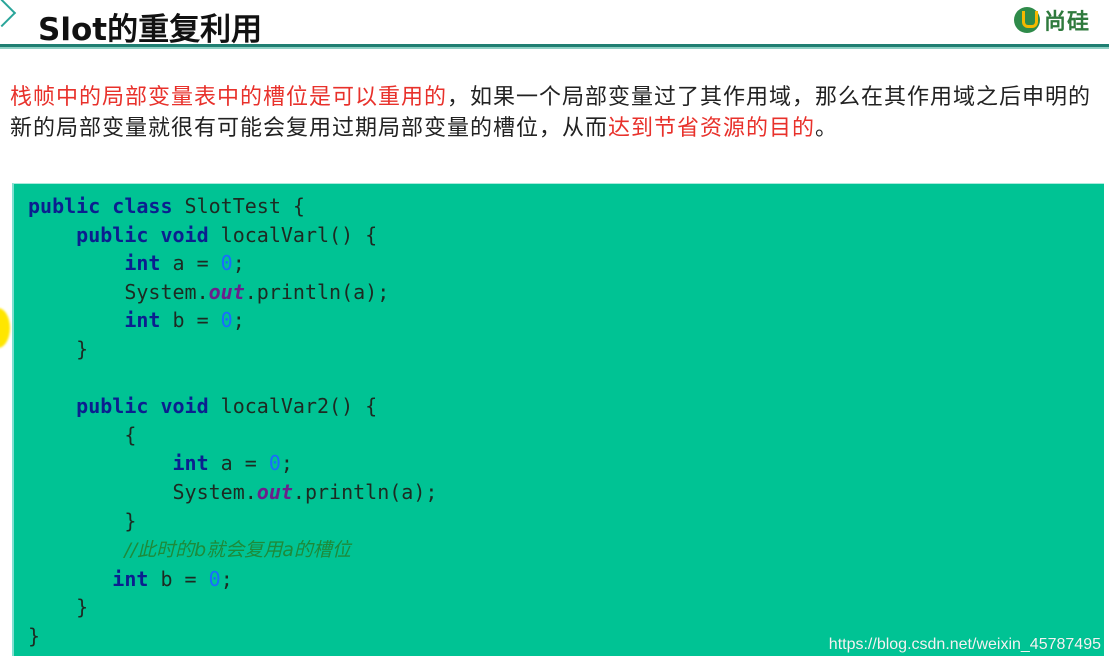 The height and width of the screenshot is (664, 1109). I want to click on code-line: public void localVar2() {, so click(232, 406).